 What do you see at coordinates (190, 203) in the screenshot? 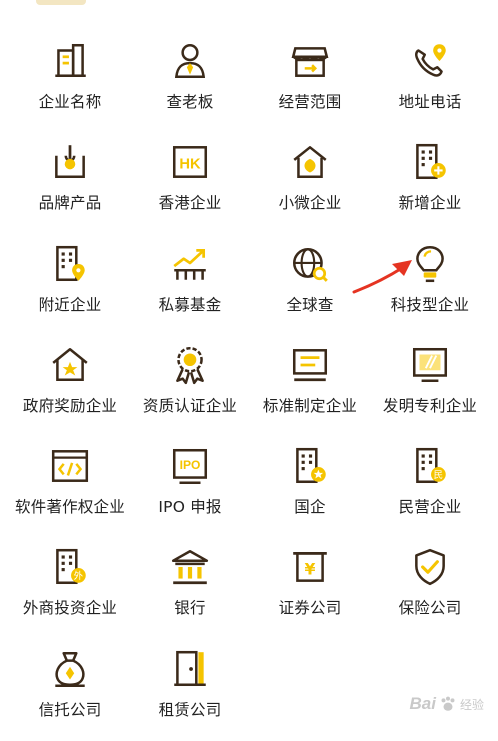
I see `tile-label: 香港企业` at bounding box center [190, 203].